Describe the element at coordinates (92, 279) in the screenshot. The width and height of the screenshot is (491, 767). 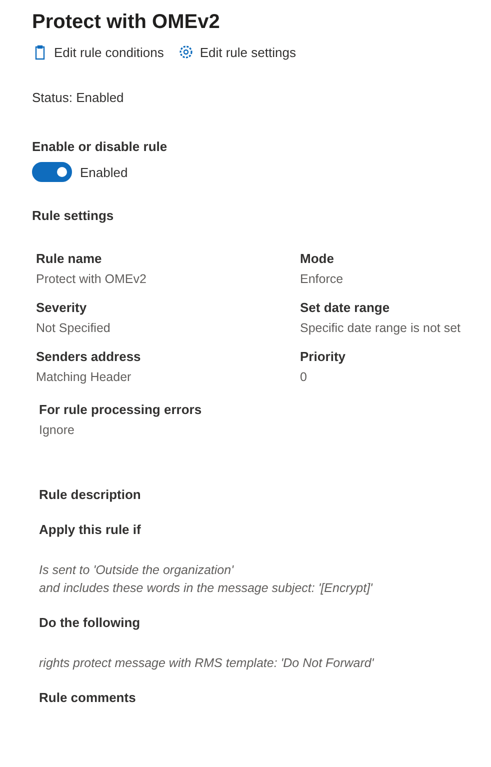
I see `field-value: Protect with OMEv2` at that location.